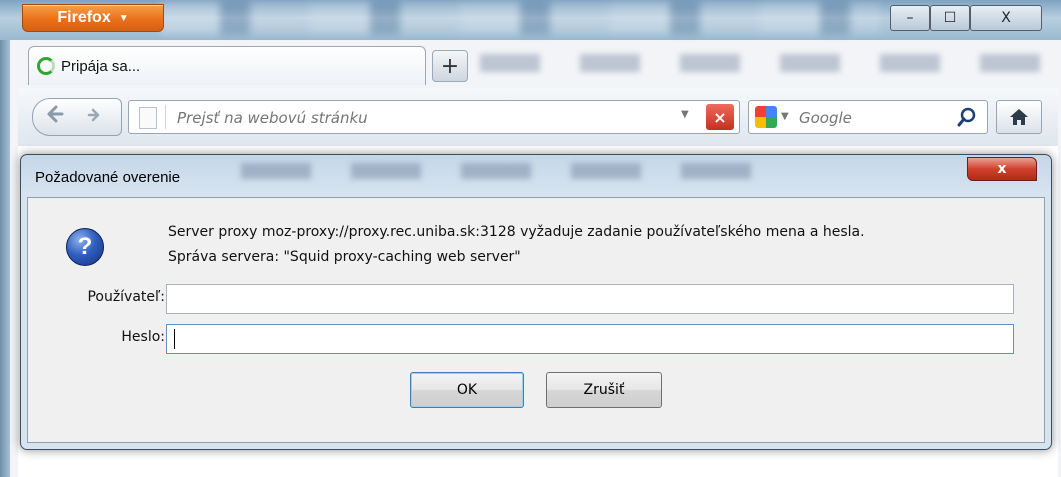 This screenshot has height=477, width=1061. I want to click on forward-arrow-icon, so click(95, 117).